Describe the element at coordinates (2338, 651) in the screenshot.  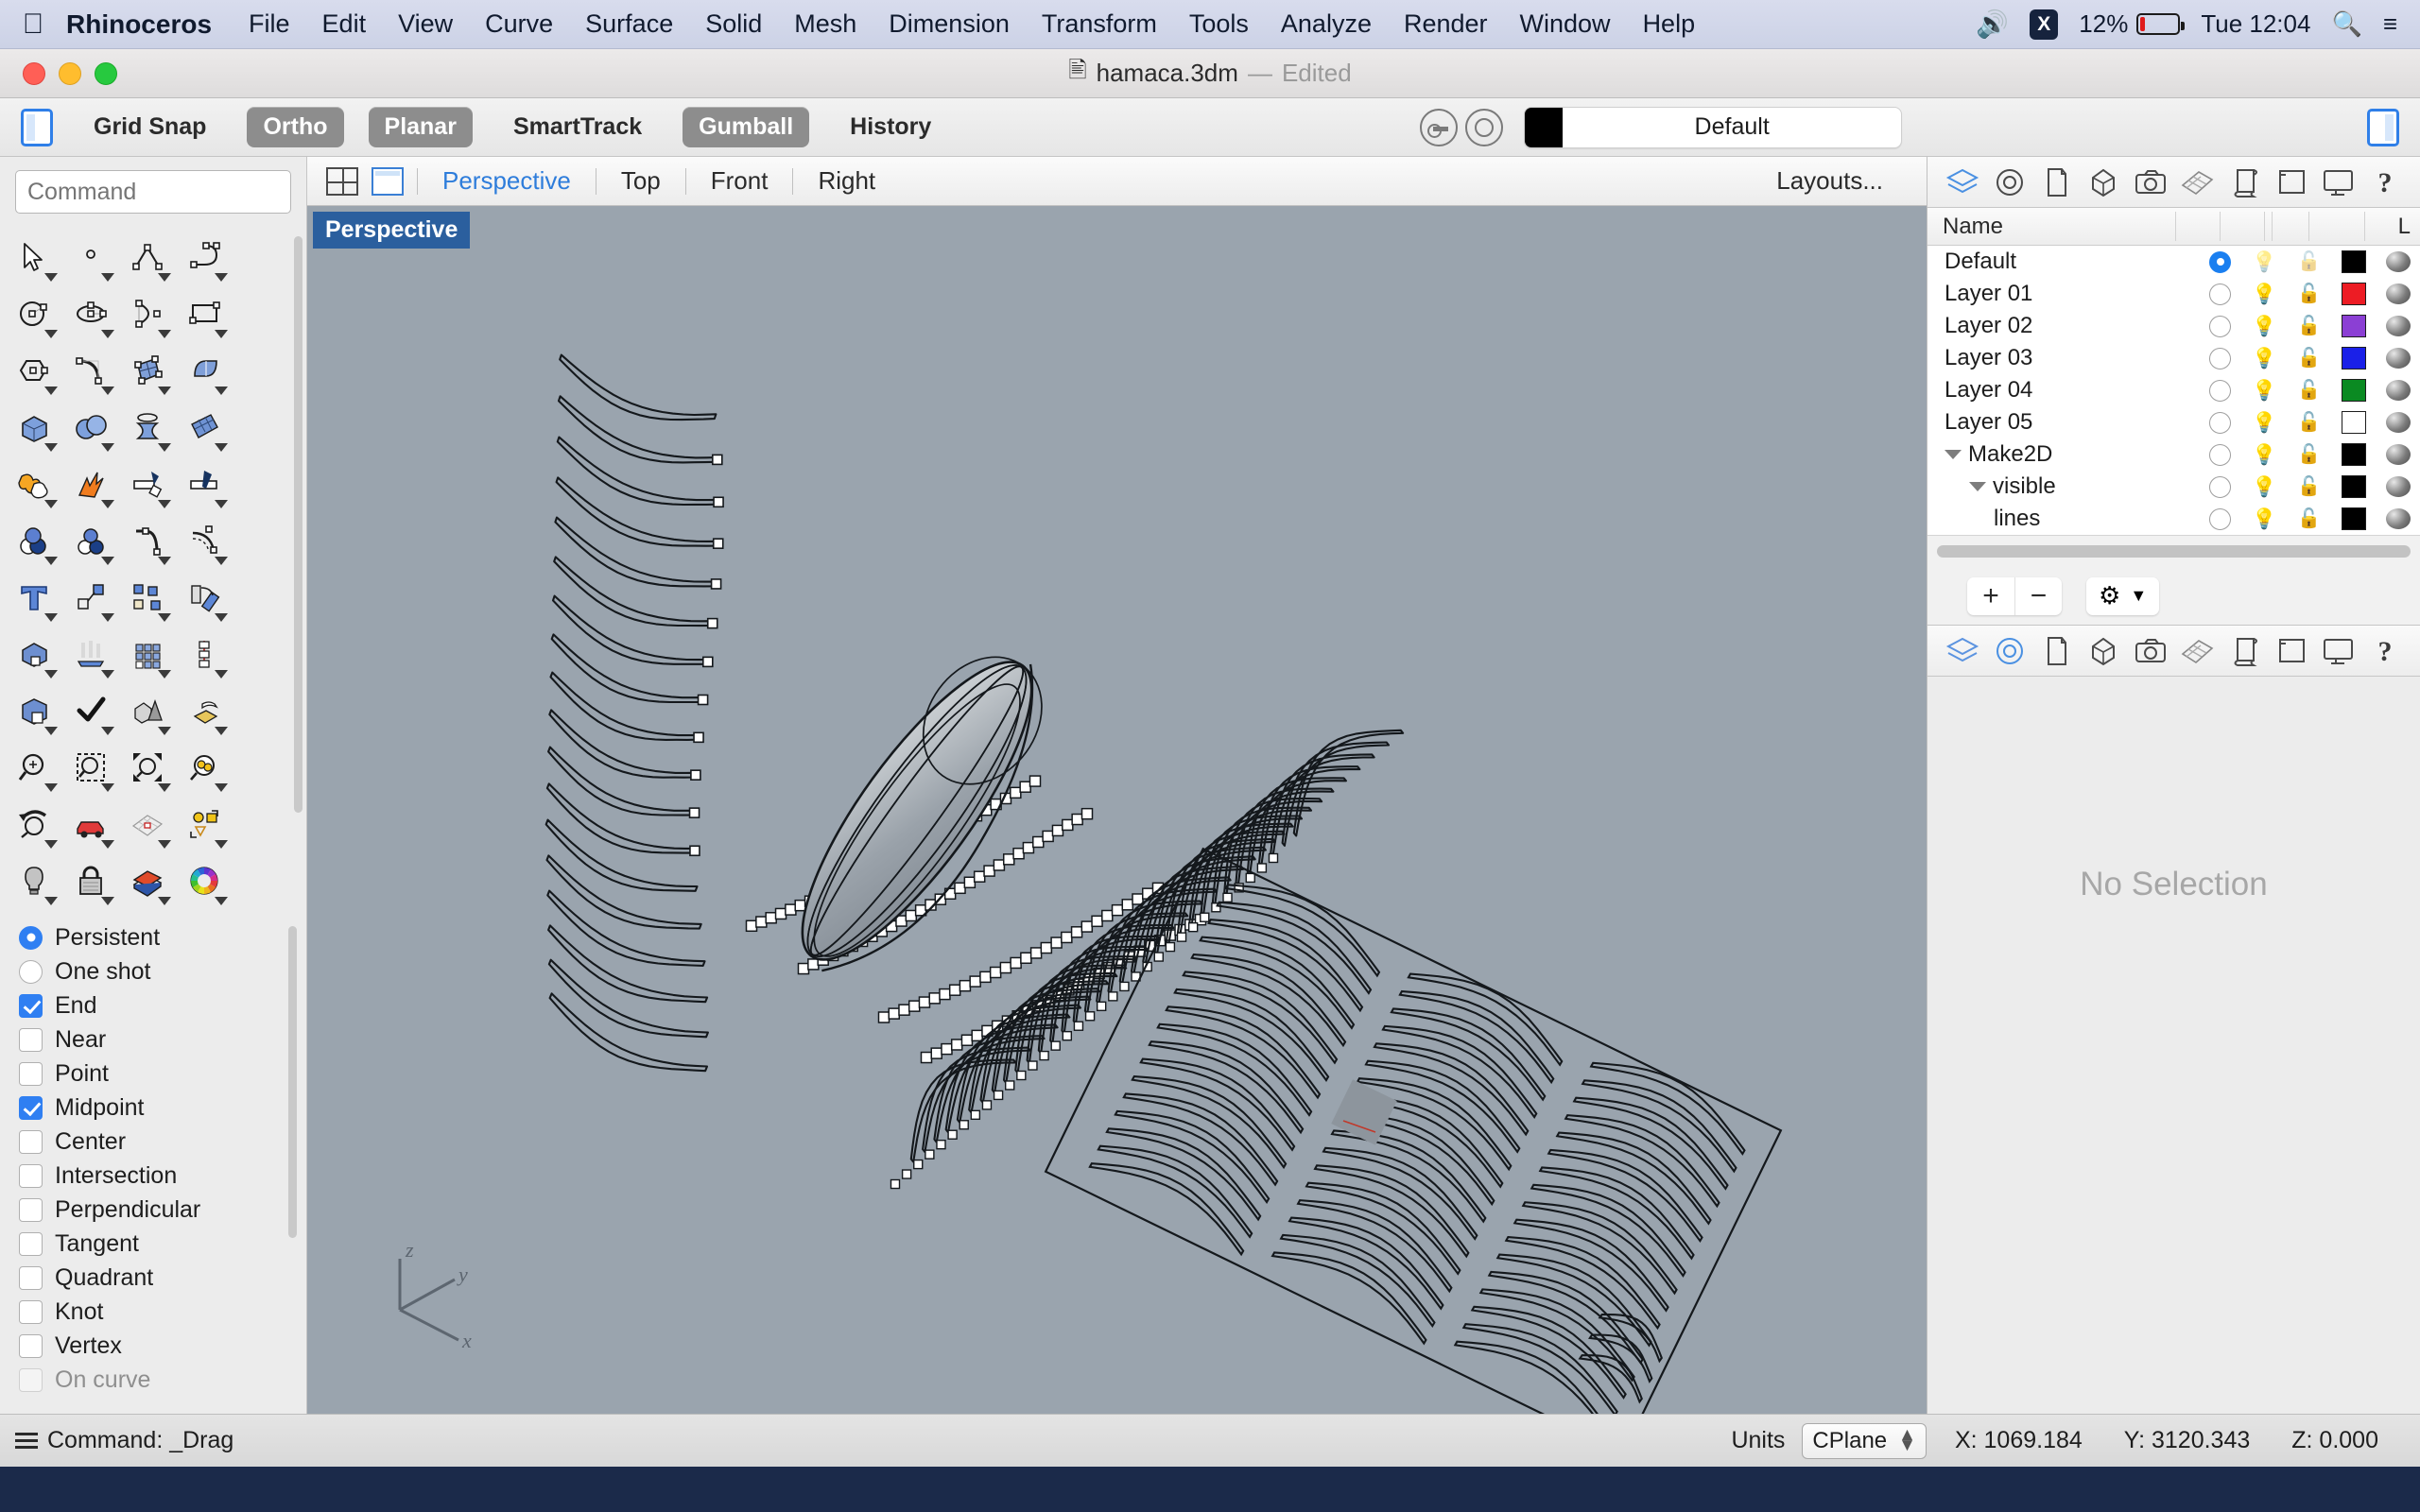
I see `panel-tab-display` at that location.